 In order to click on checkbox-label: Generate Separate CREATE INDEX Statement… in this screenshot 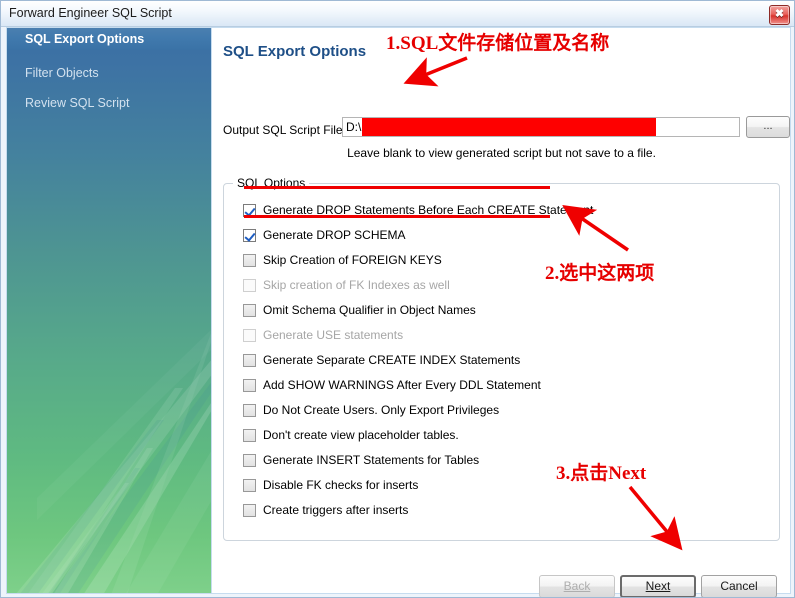, I will do `click(392, 360)`.